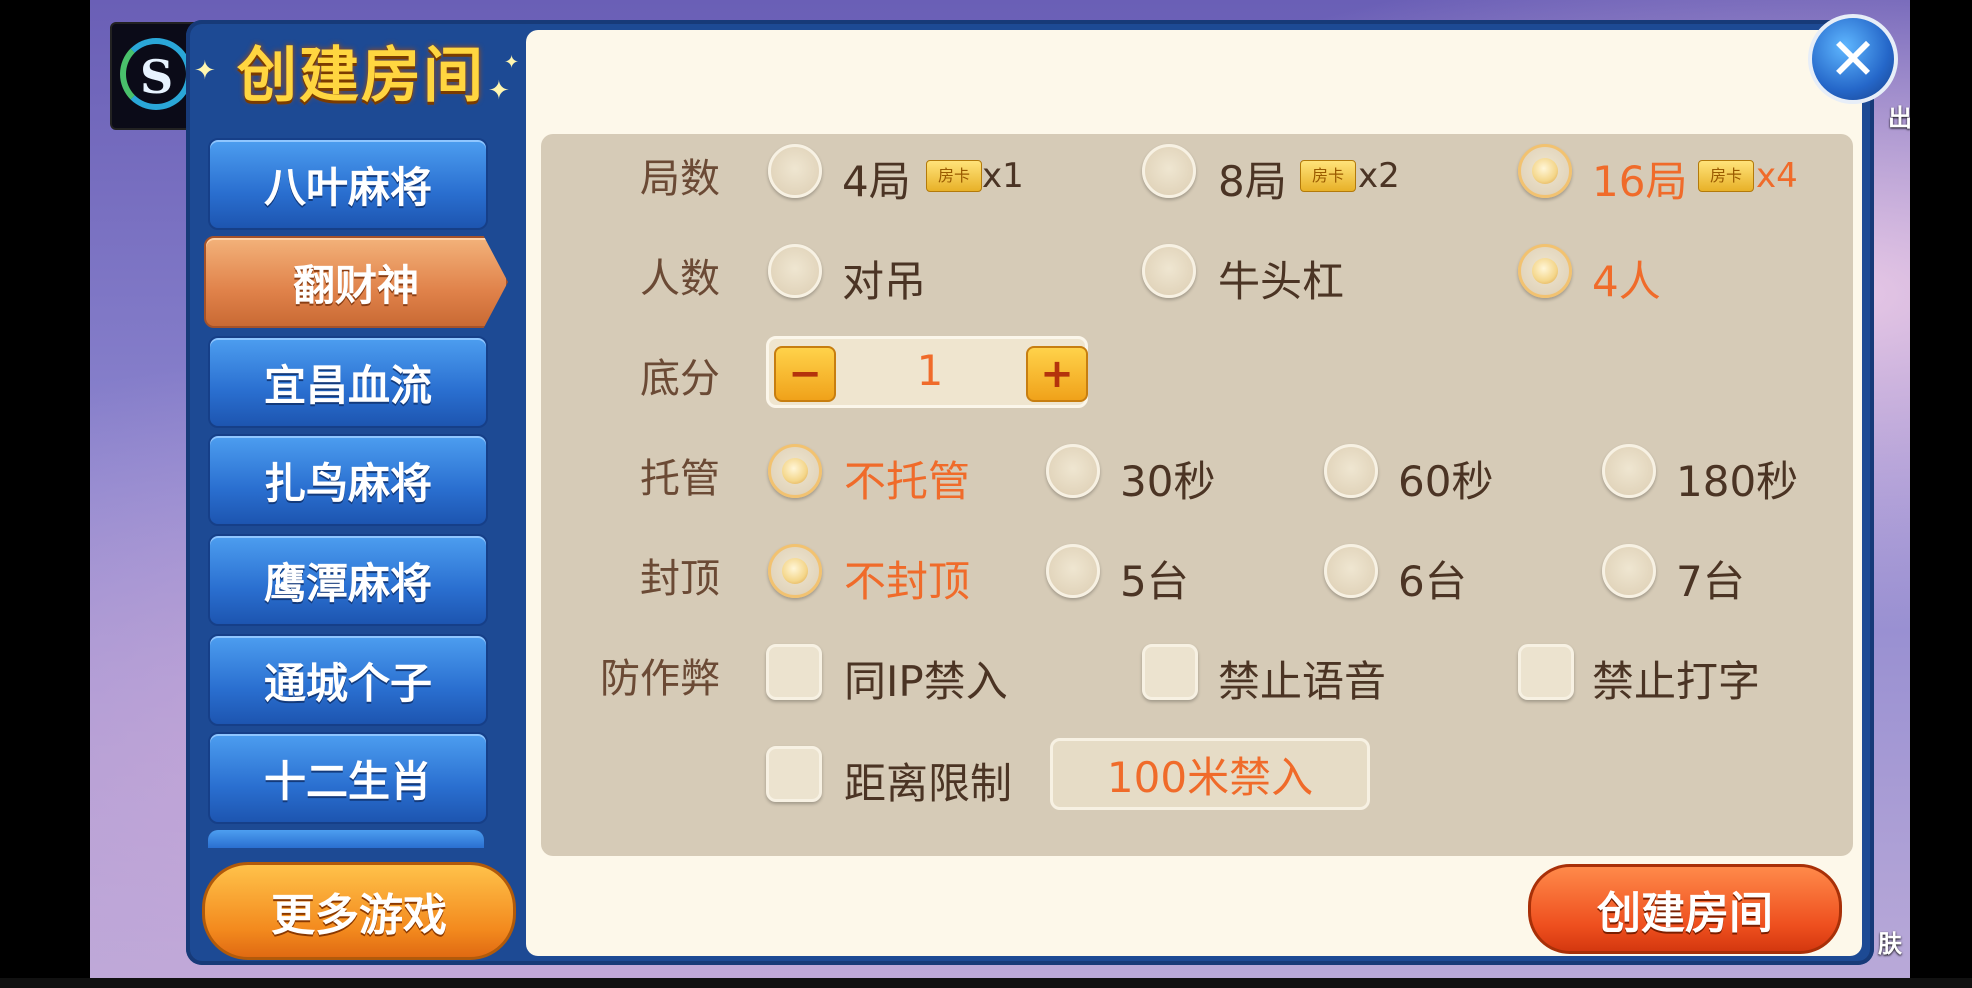 Image resolution: width=1972 pixels, height=988 pixels. I want to click on exit-side-label: 出, so click(1900, 118).